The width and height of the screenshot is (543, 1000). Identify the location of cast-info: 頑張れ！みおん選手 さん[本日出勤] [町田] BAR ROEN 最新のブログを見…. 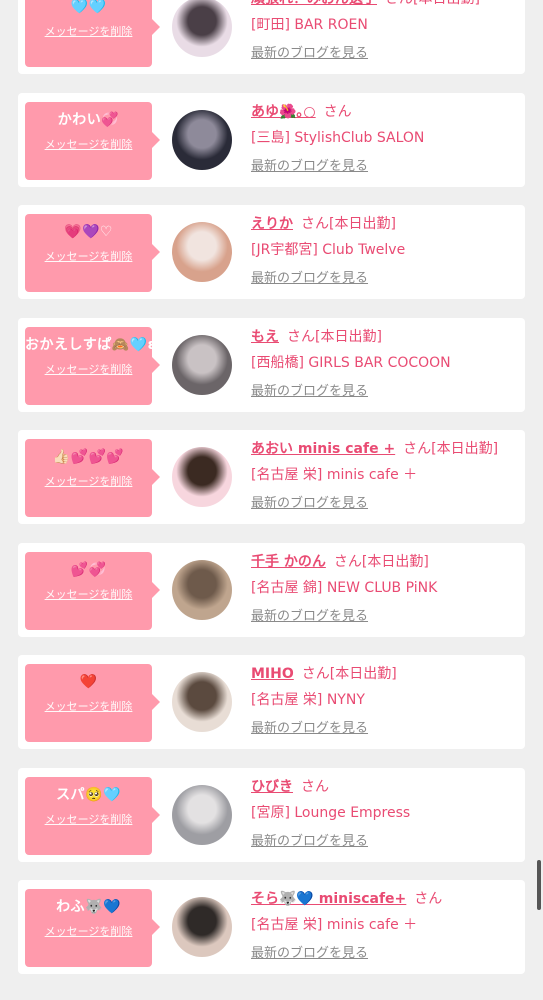
(384, 30).